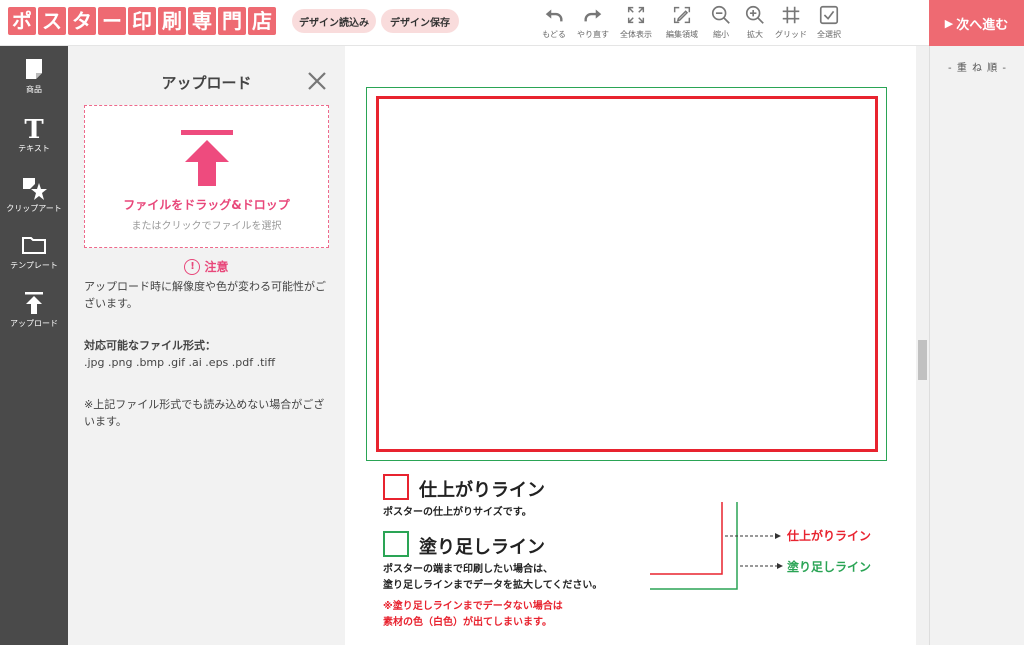 The image size is (1024, 645). I want to click on next-step-button: ▶ 次へ進む, so click(976, 23).